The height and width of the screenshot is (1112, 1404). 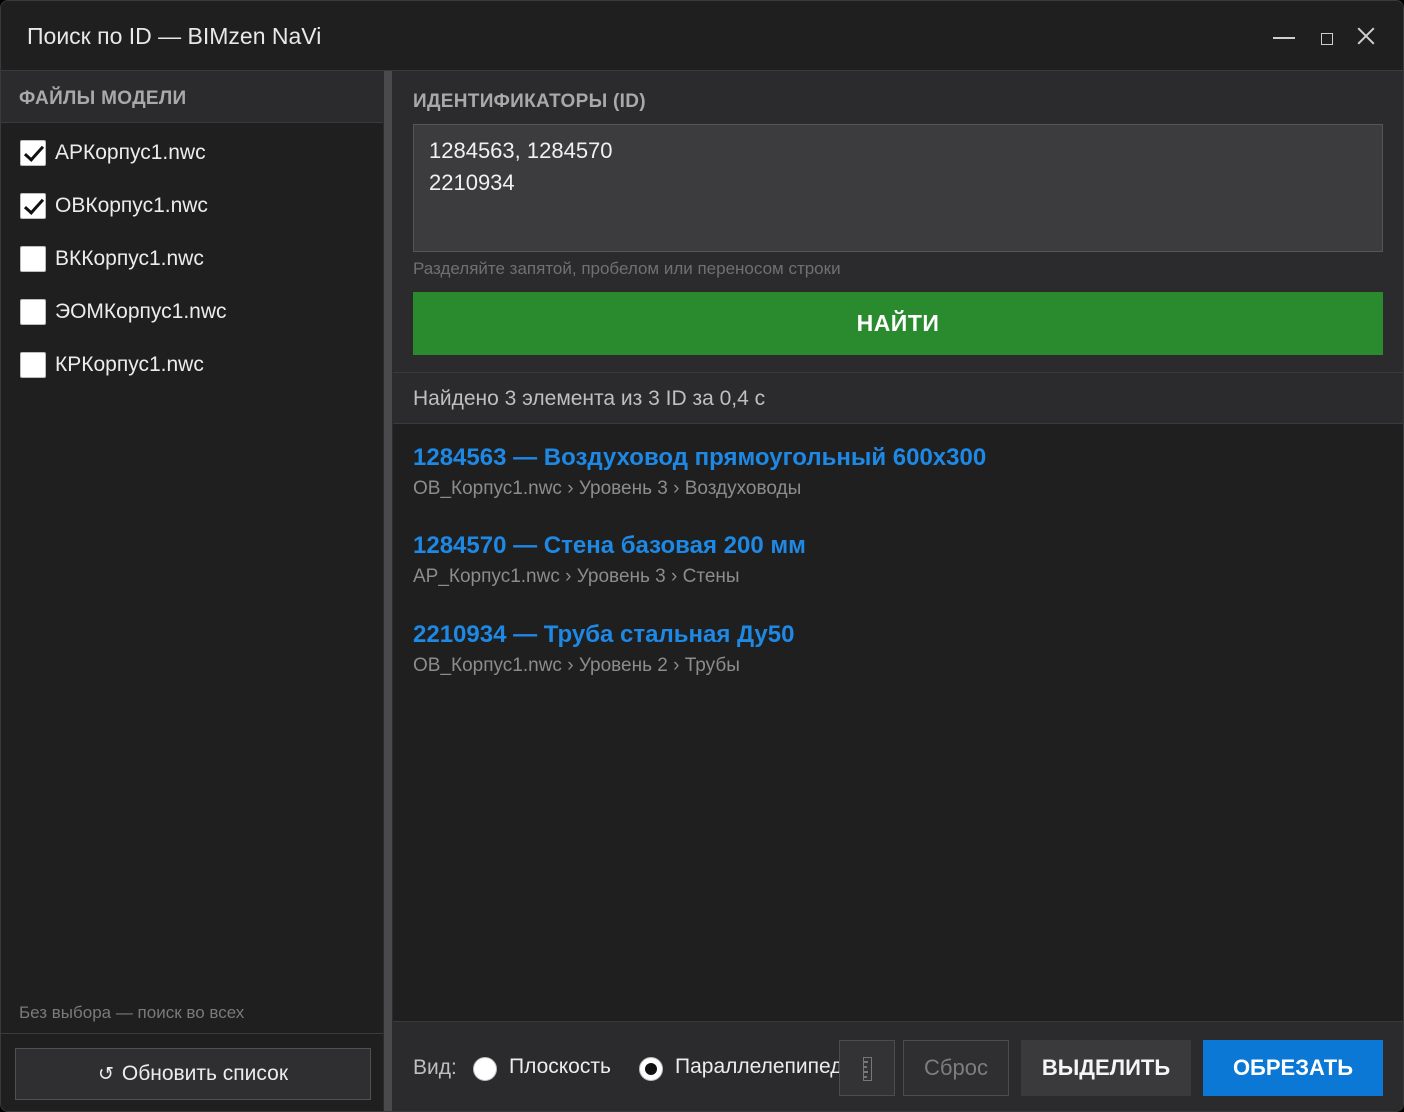 I want to click on view-box-radio, so click(x=651, y=1069).